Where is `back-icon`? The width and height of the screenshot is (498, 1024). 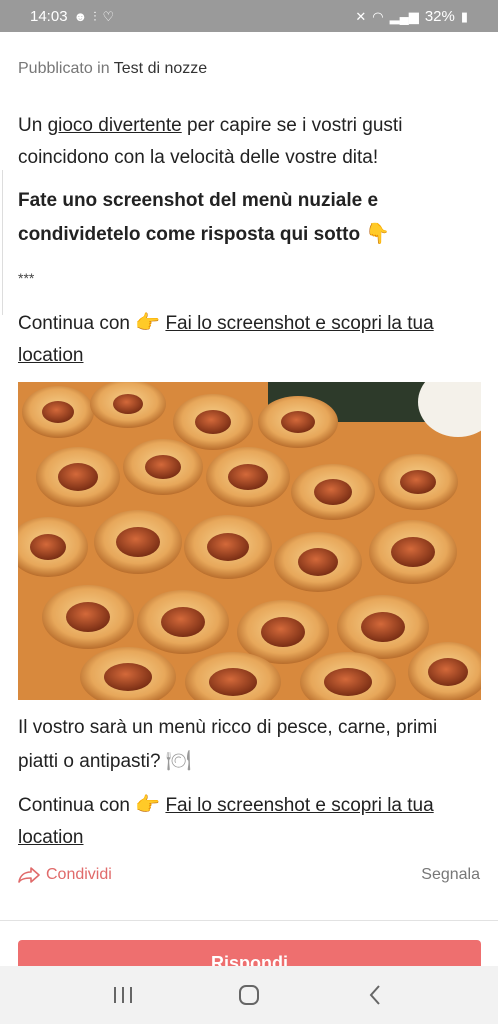
back-icon is located at coordinates (374, 995).